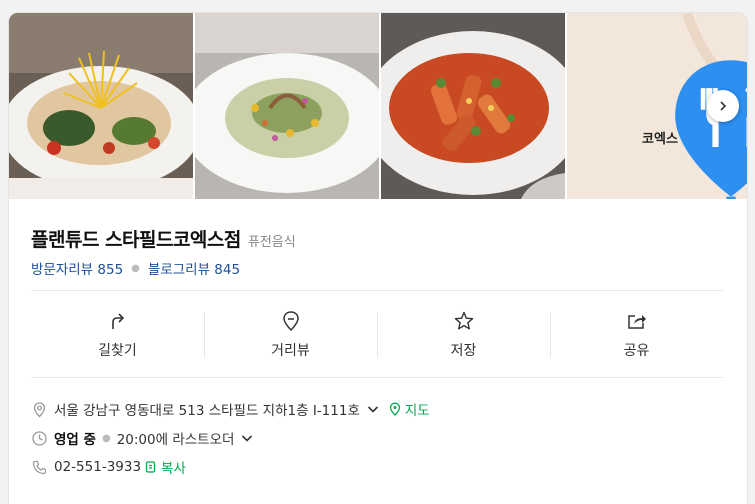  I want to click on place-category: 퓨전음식, so click(271, 242).